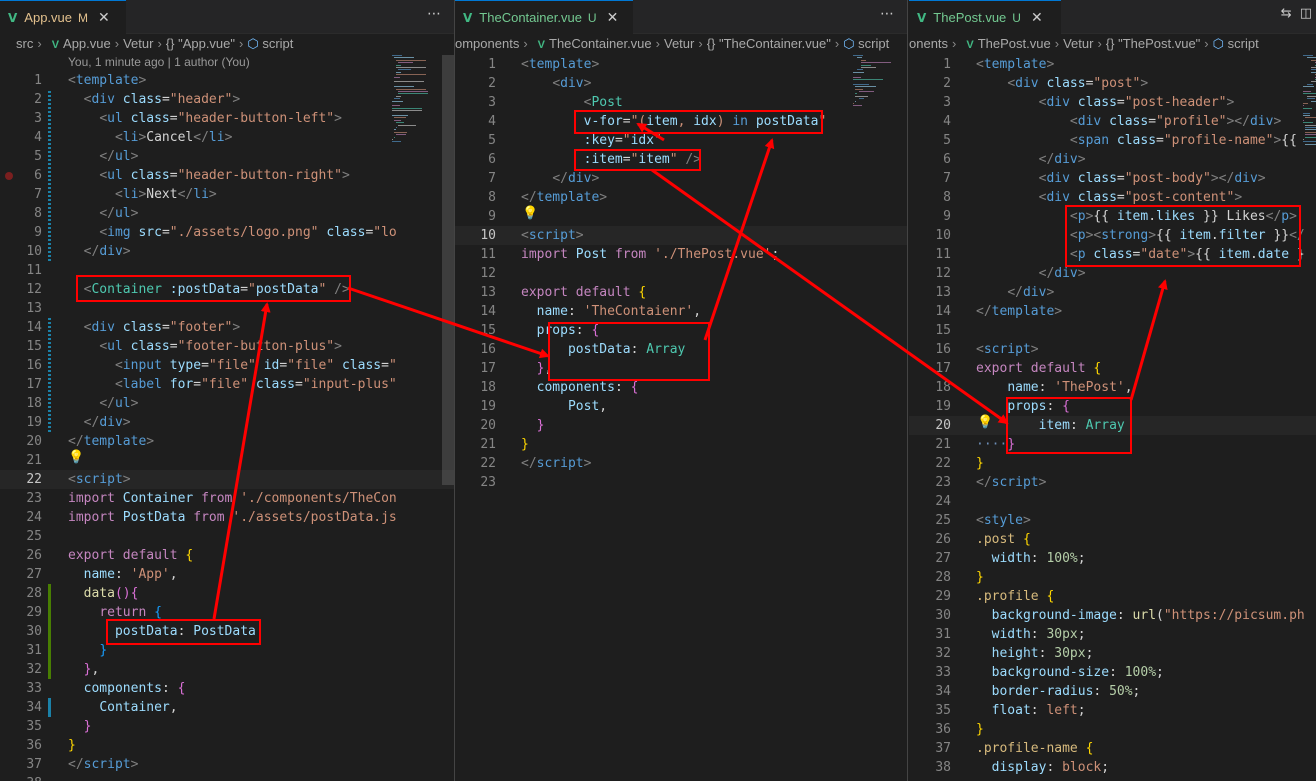 This screenshot has height=781, width=1316. Describe the element at coordinates (1112, 691) in the screenshot. I see `code-line: 34 border-radius: 50%;` at that location.